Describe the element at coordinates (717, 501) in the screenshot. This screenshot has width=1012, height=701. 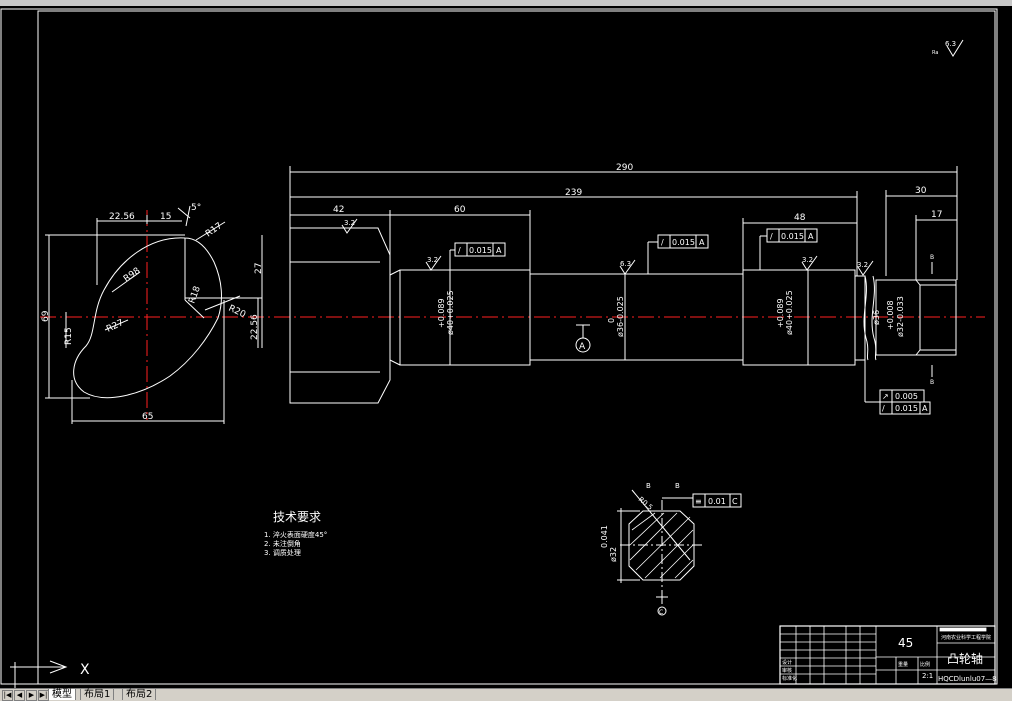
I see `section-tol: 0.01` at that location.